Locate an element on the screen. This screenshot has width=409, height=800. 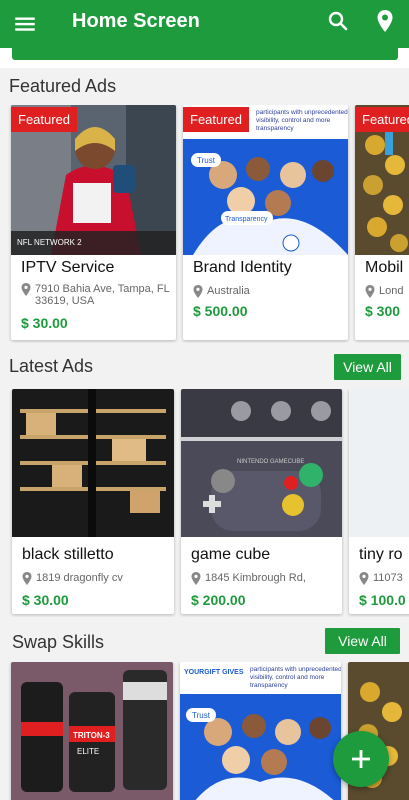
swap-view-all-button: View All is located at coordinates (362, 641).